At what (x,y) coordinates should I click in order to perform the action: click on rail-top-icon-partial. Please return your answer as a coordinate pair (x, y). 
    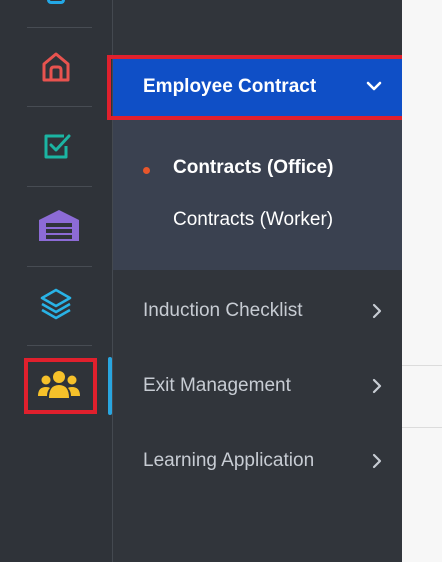
    Looking at the image, I should click on (56, 2).